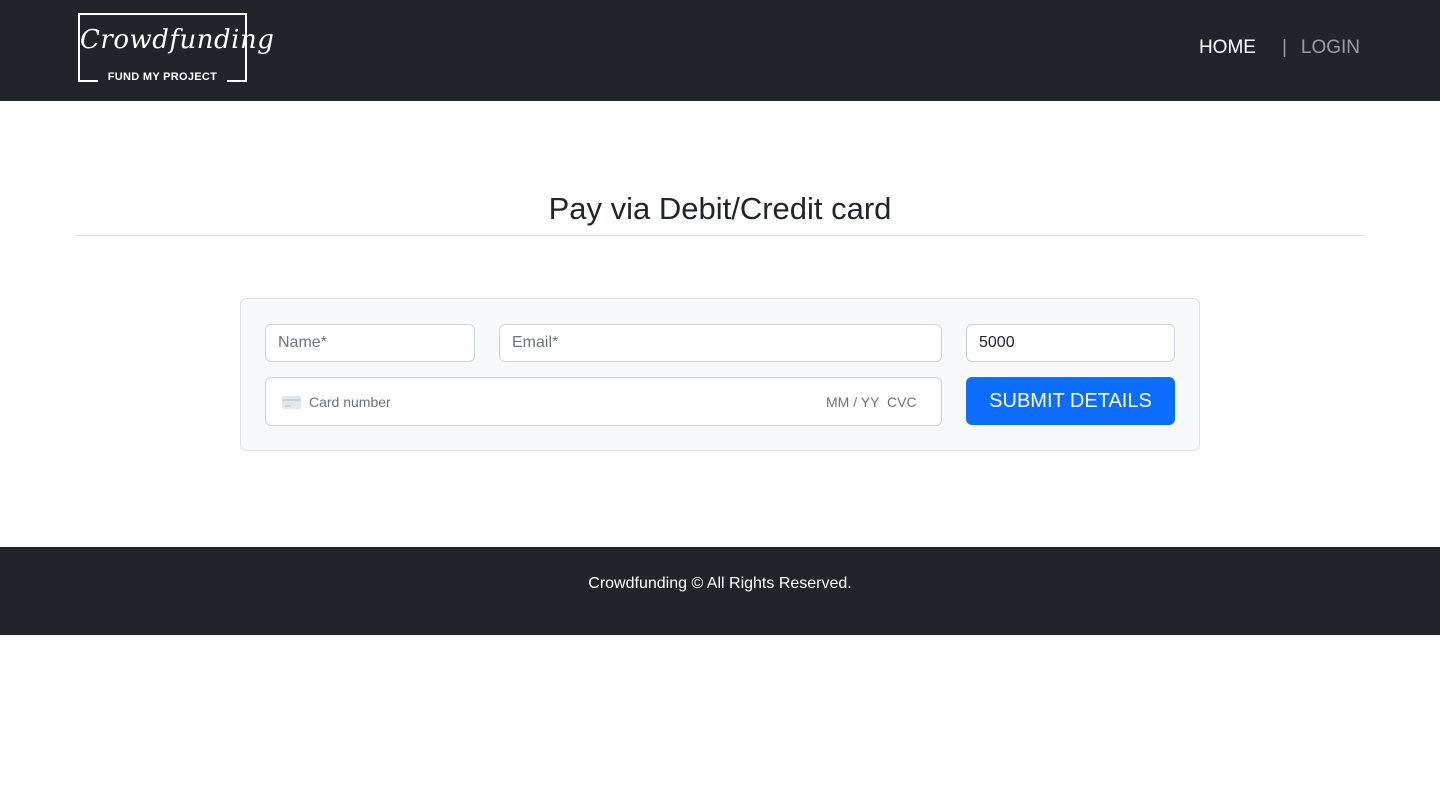 The height and width of the screenshot is (791, 1440). What do you see at coordinates (1279, 48) in the screenshot?
I see `nav-links: HOME | LOGIN` at bounding box center [1279, 48].